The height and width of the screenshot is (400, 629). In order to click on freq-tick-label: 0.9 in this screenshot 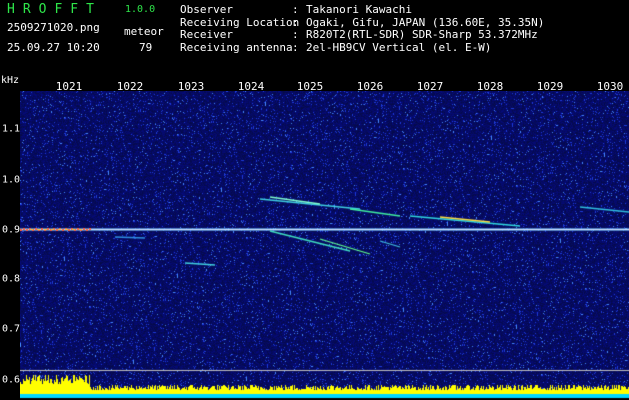, I will do `click(11, 230)`.